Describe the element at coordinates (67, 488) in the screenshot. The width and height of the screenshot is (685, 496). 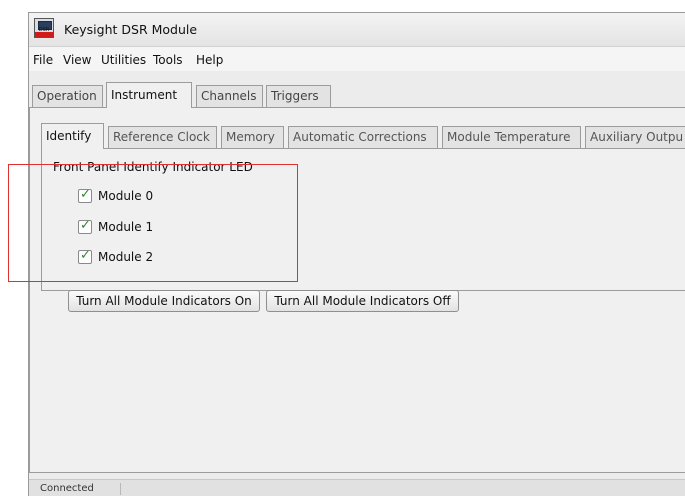
I see `connection-status: Connected` at that location.